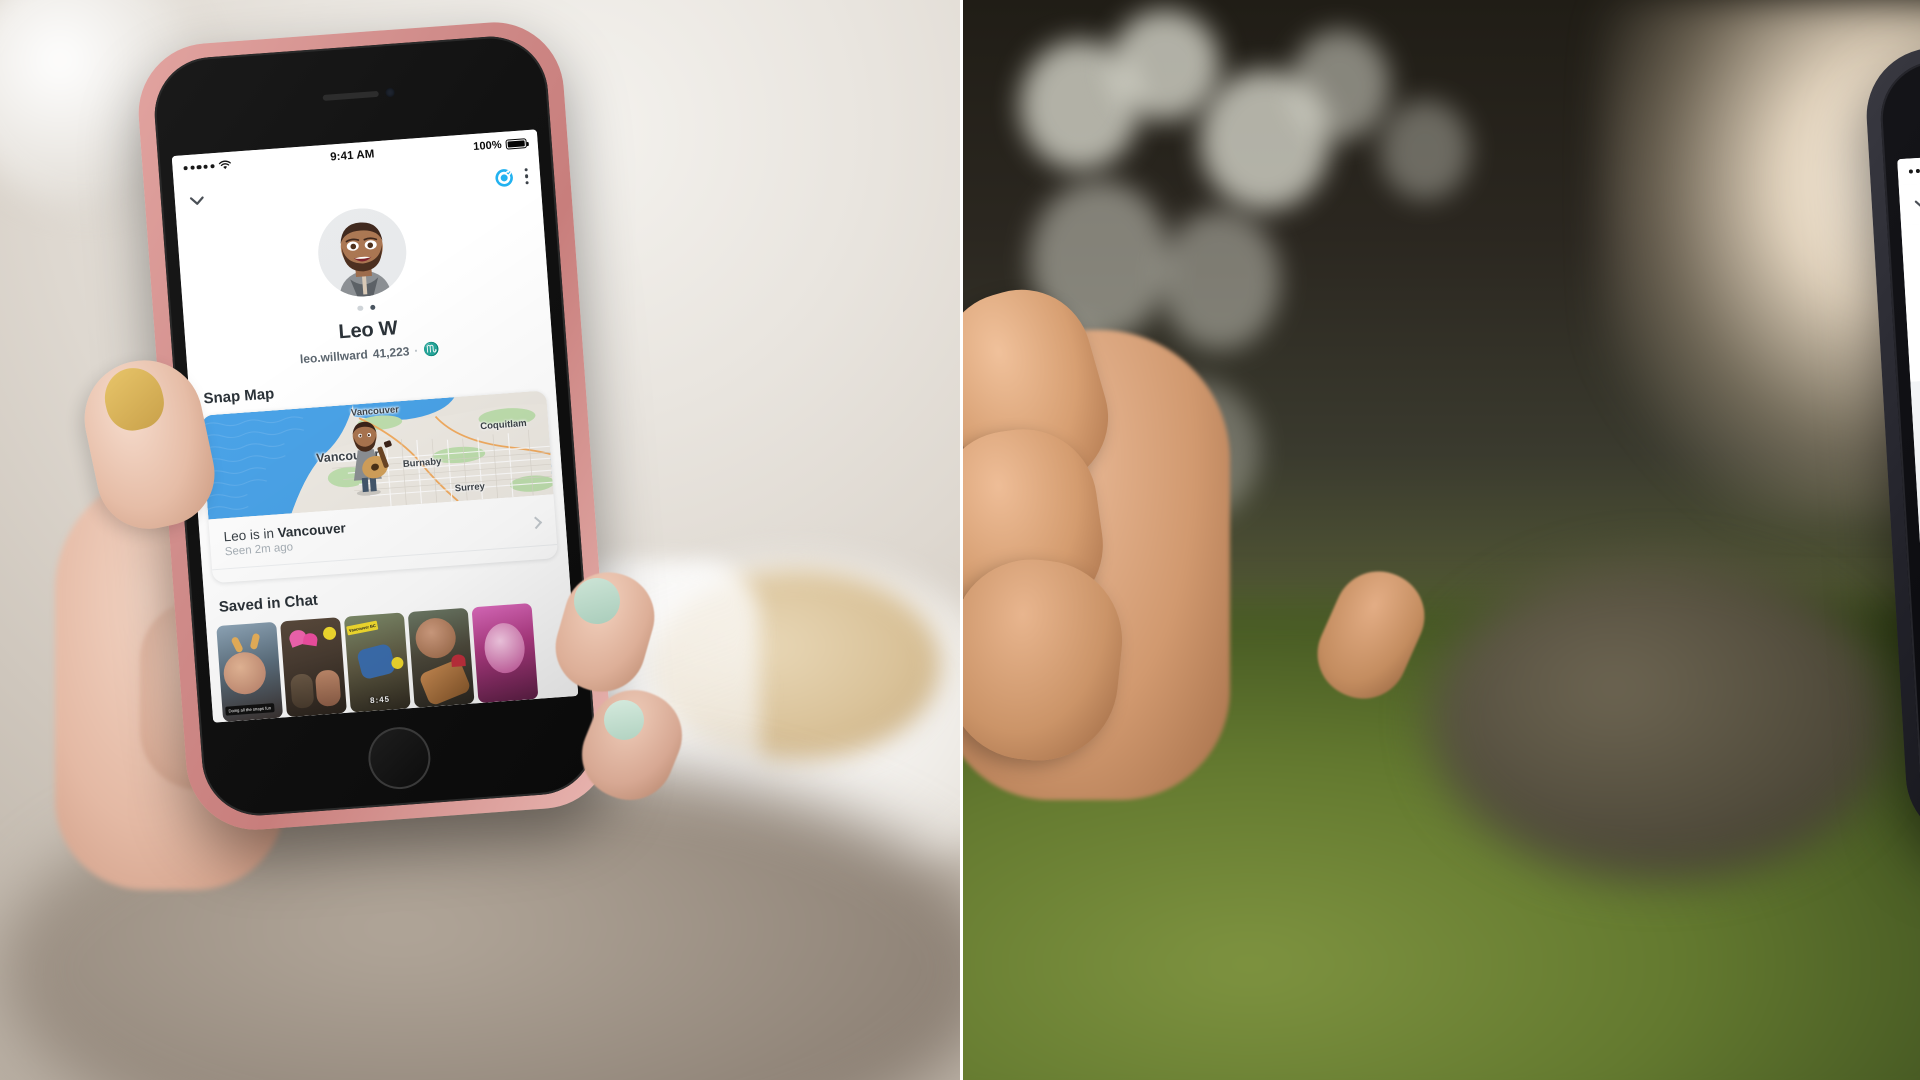 This screenshot has width=1920, height=1080. I want to click on battery-icon, so click(516, 144).